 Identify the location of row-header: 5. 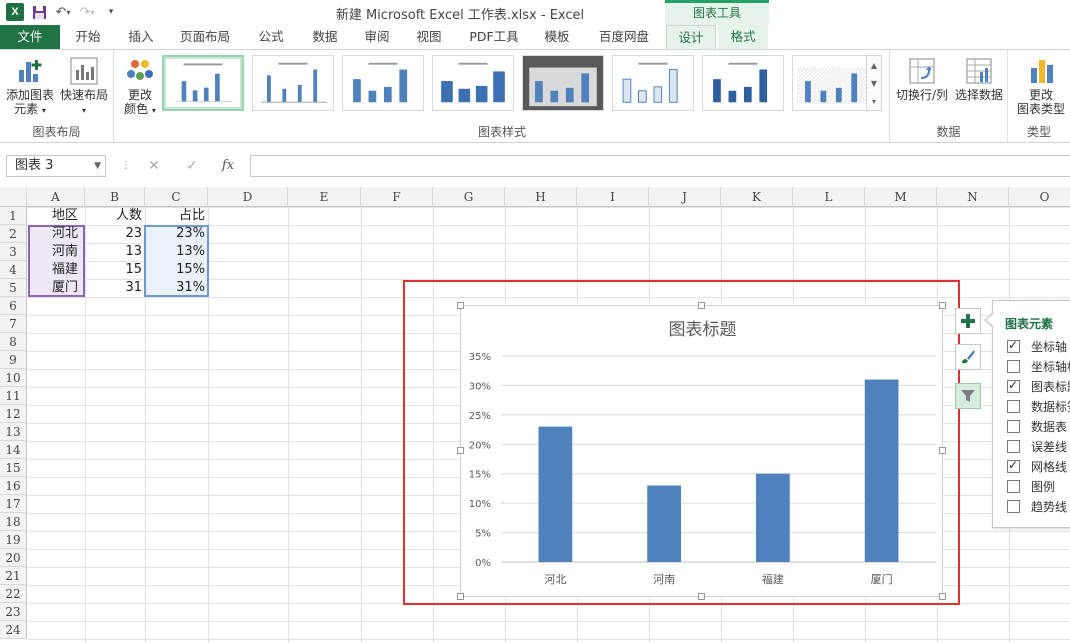
(13, 288).